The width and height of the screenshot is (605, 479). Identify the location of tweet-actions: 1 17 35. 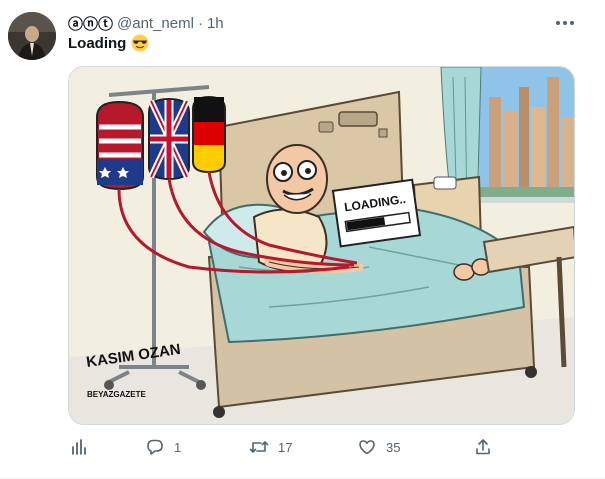
(279, 447).